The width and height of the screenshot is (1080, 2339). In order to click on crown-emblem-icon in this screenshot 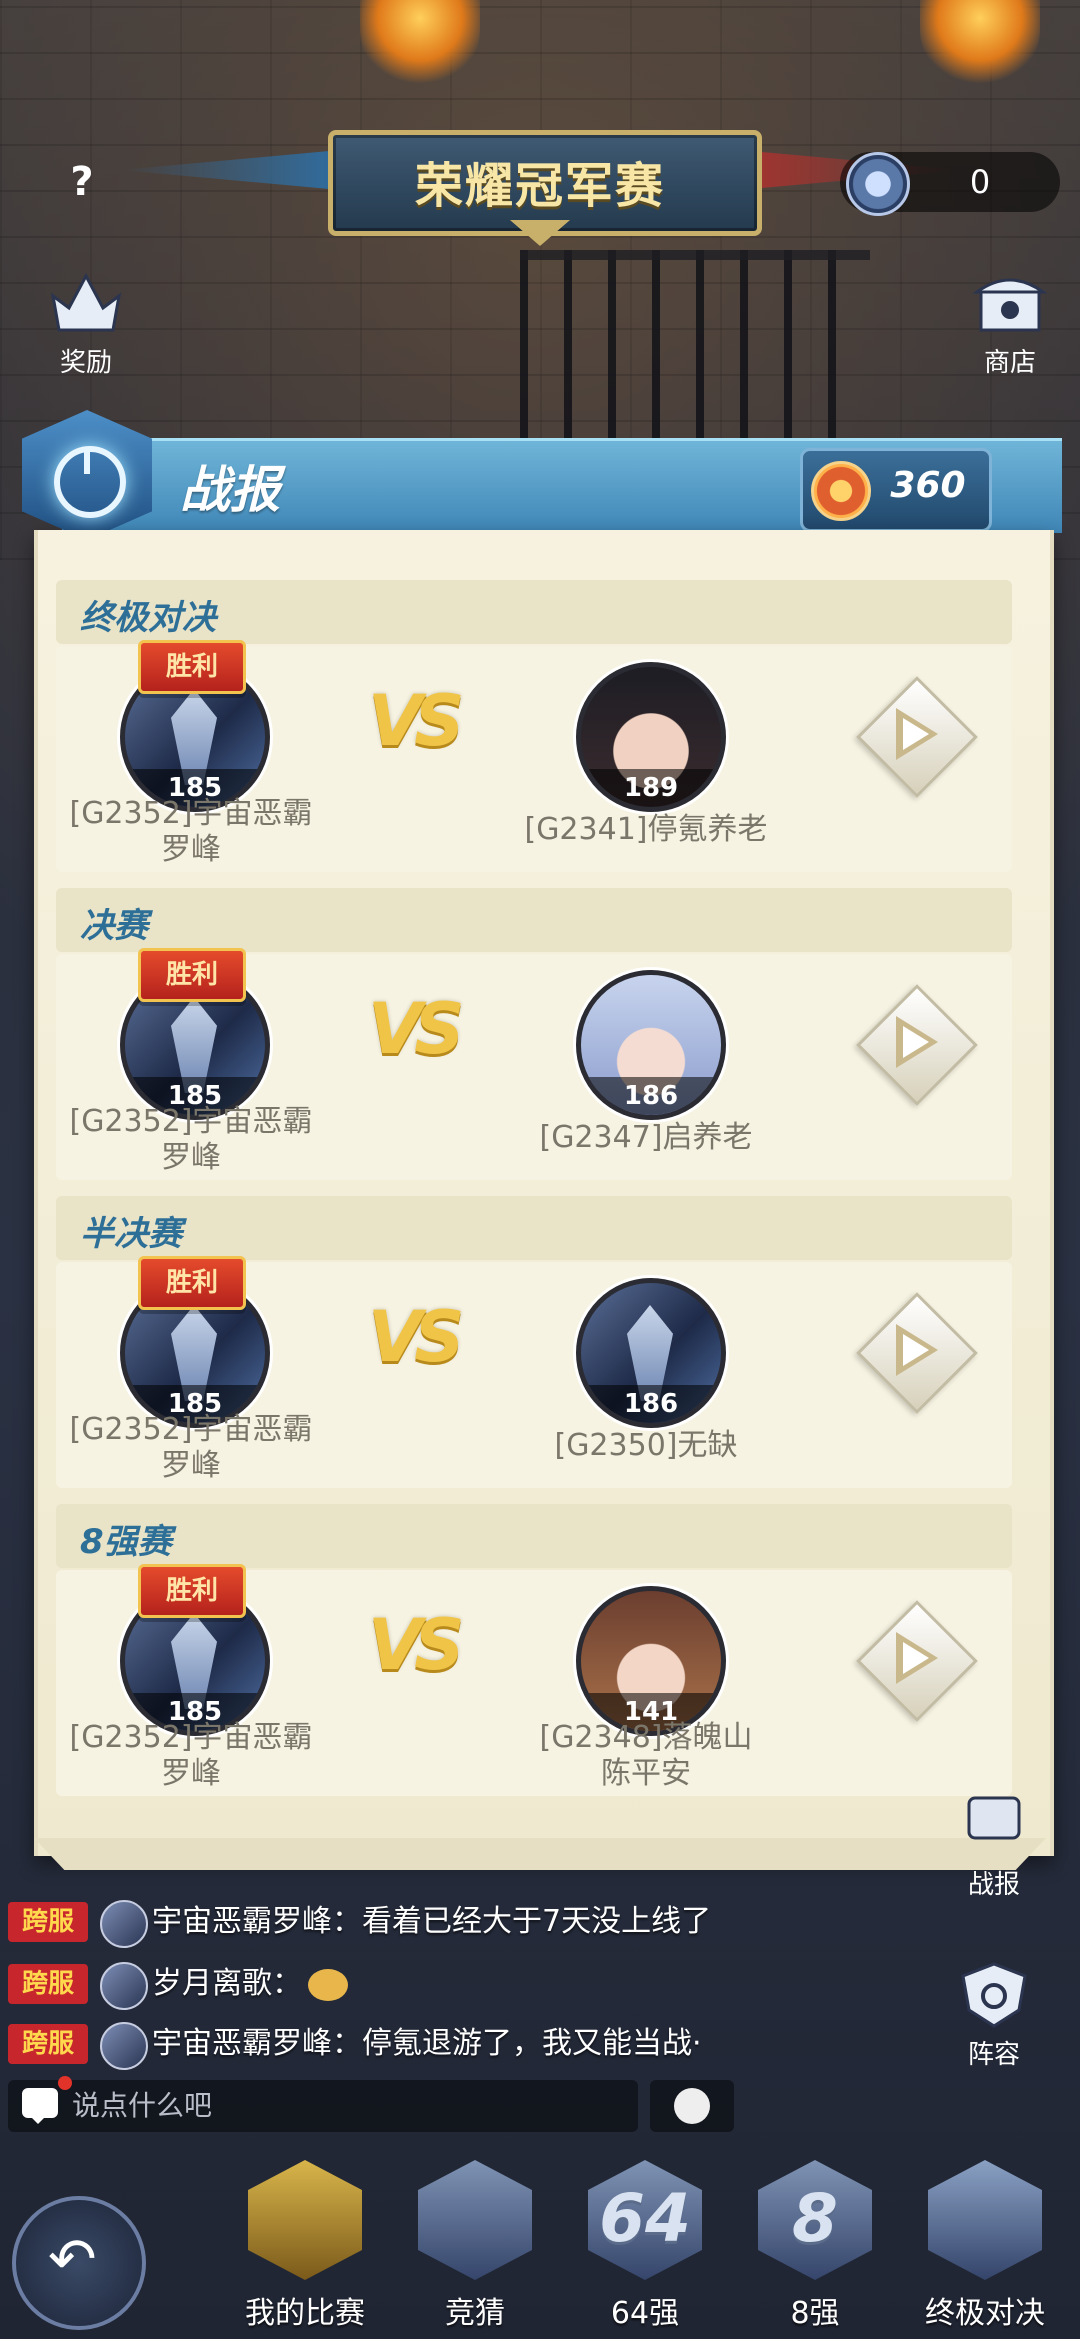, I will do `click(985, 2220)`.